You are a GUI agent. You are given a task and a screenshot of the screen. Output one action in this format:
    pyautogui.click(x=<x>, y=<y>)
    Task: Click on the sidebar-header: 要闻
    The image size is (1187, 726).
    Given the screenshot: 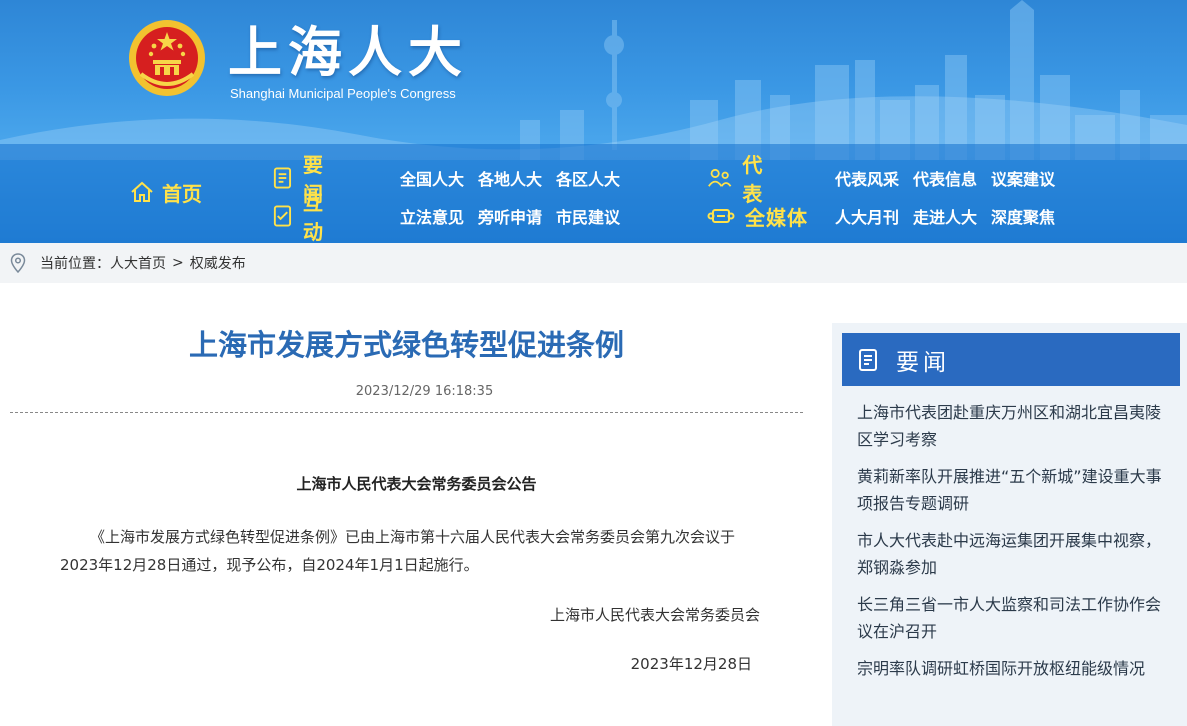 What is the action you would take?
    pyautogui.click(x=1011, y=359)
    